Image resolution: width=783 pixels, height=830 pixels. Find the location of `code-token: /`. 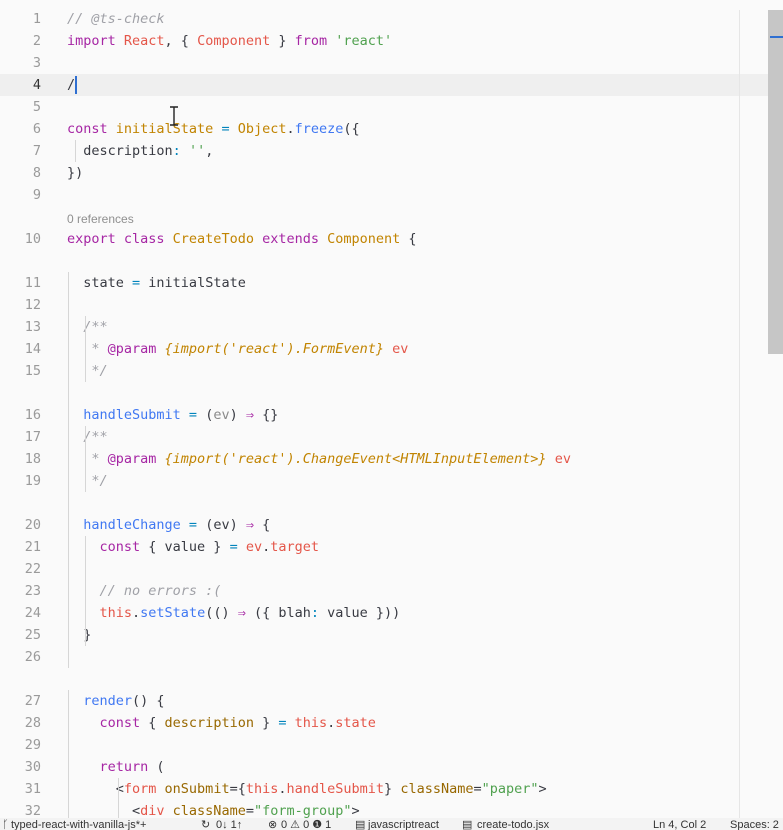

code-token: / is located at coordinates (71, 85).